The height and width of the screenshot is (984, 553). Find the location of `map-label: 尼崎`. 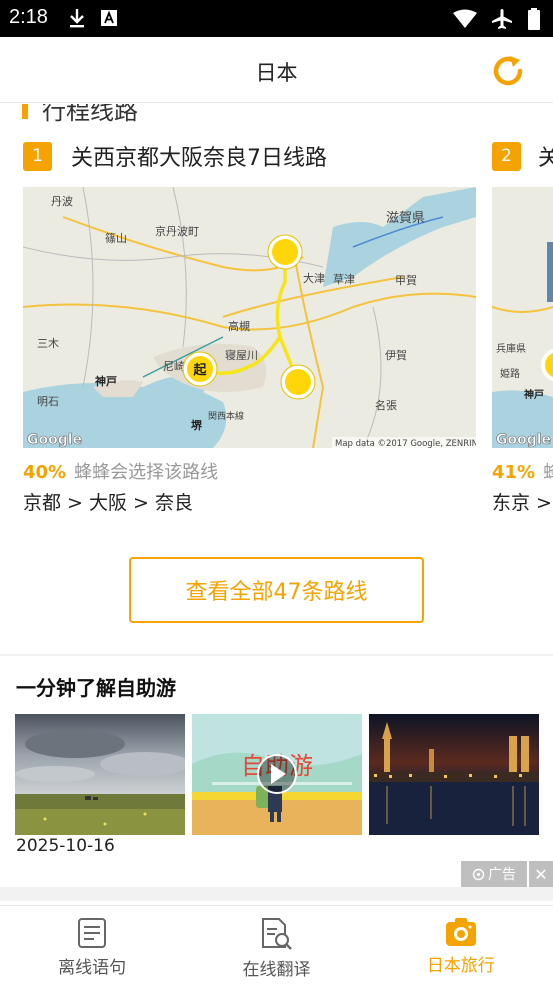

map-label: 尼崎 is located at coordinates (174, 366).